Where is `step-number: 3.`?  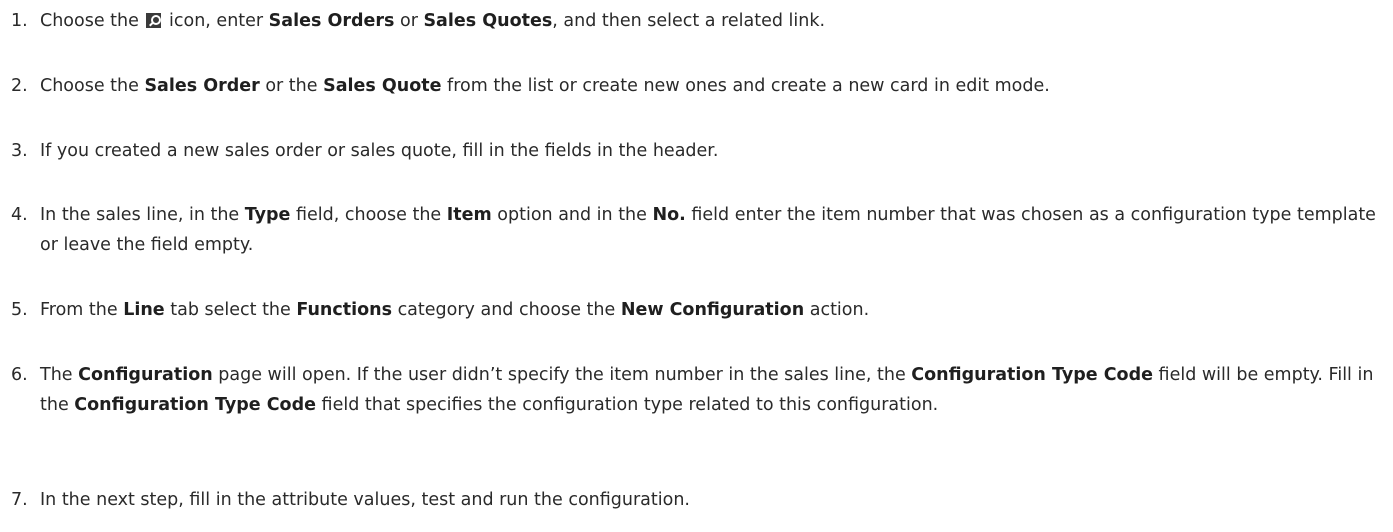 step-number: 3. is located at coordinates (19, 151).